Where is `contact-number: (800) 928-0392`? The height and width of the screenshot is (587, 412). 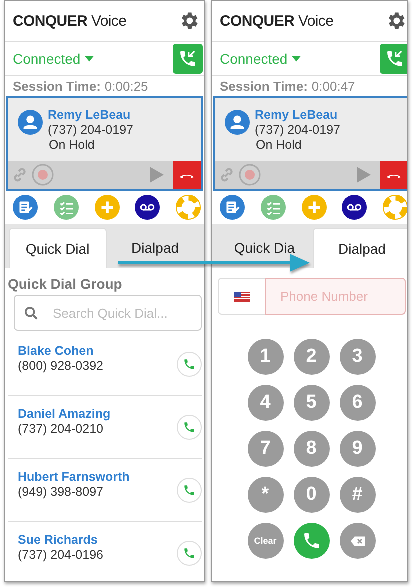
contact-number: (800) 928-0392 is located at coordinates (61, 366).